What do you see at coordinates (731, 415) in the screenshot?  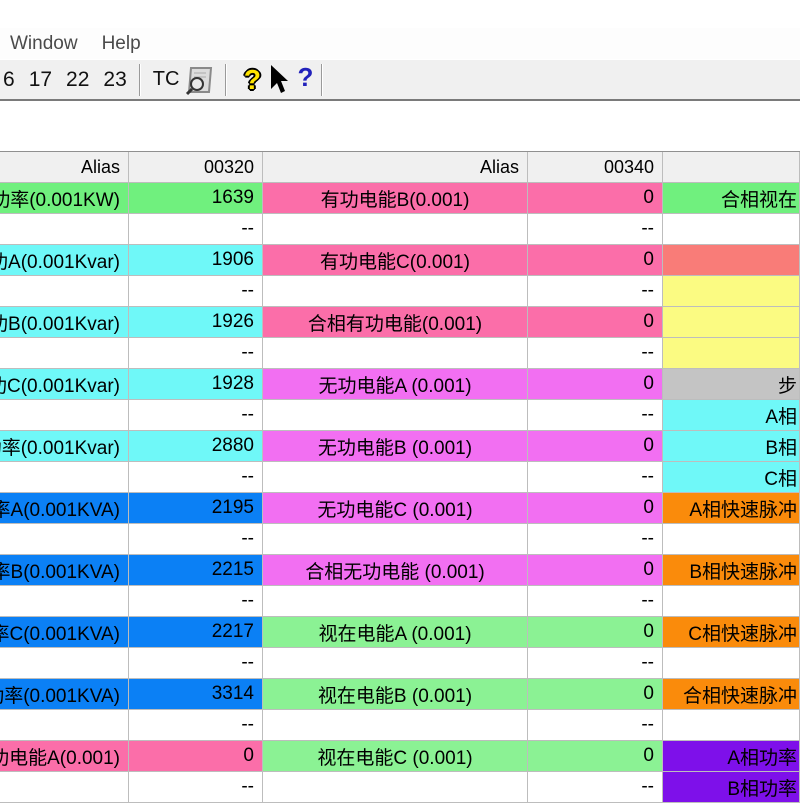 I see `param-label-right: A相` at bounding box center [731, 415].